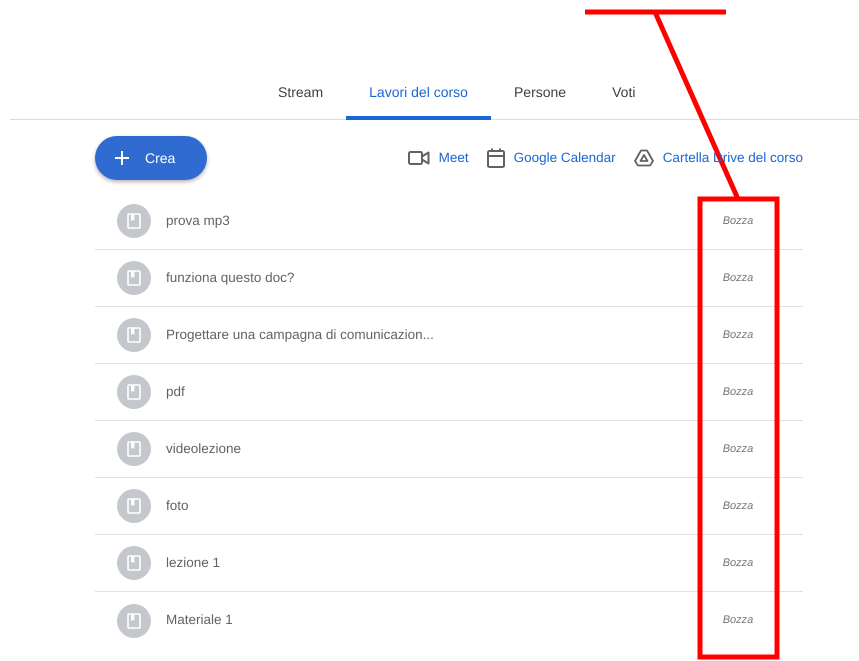  What do you see at coordinates (644, 158) in the screenshot?
I see `drive-triangle-icon` at bounding box center [644, 158].